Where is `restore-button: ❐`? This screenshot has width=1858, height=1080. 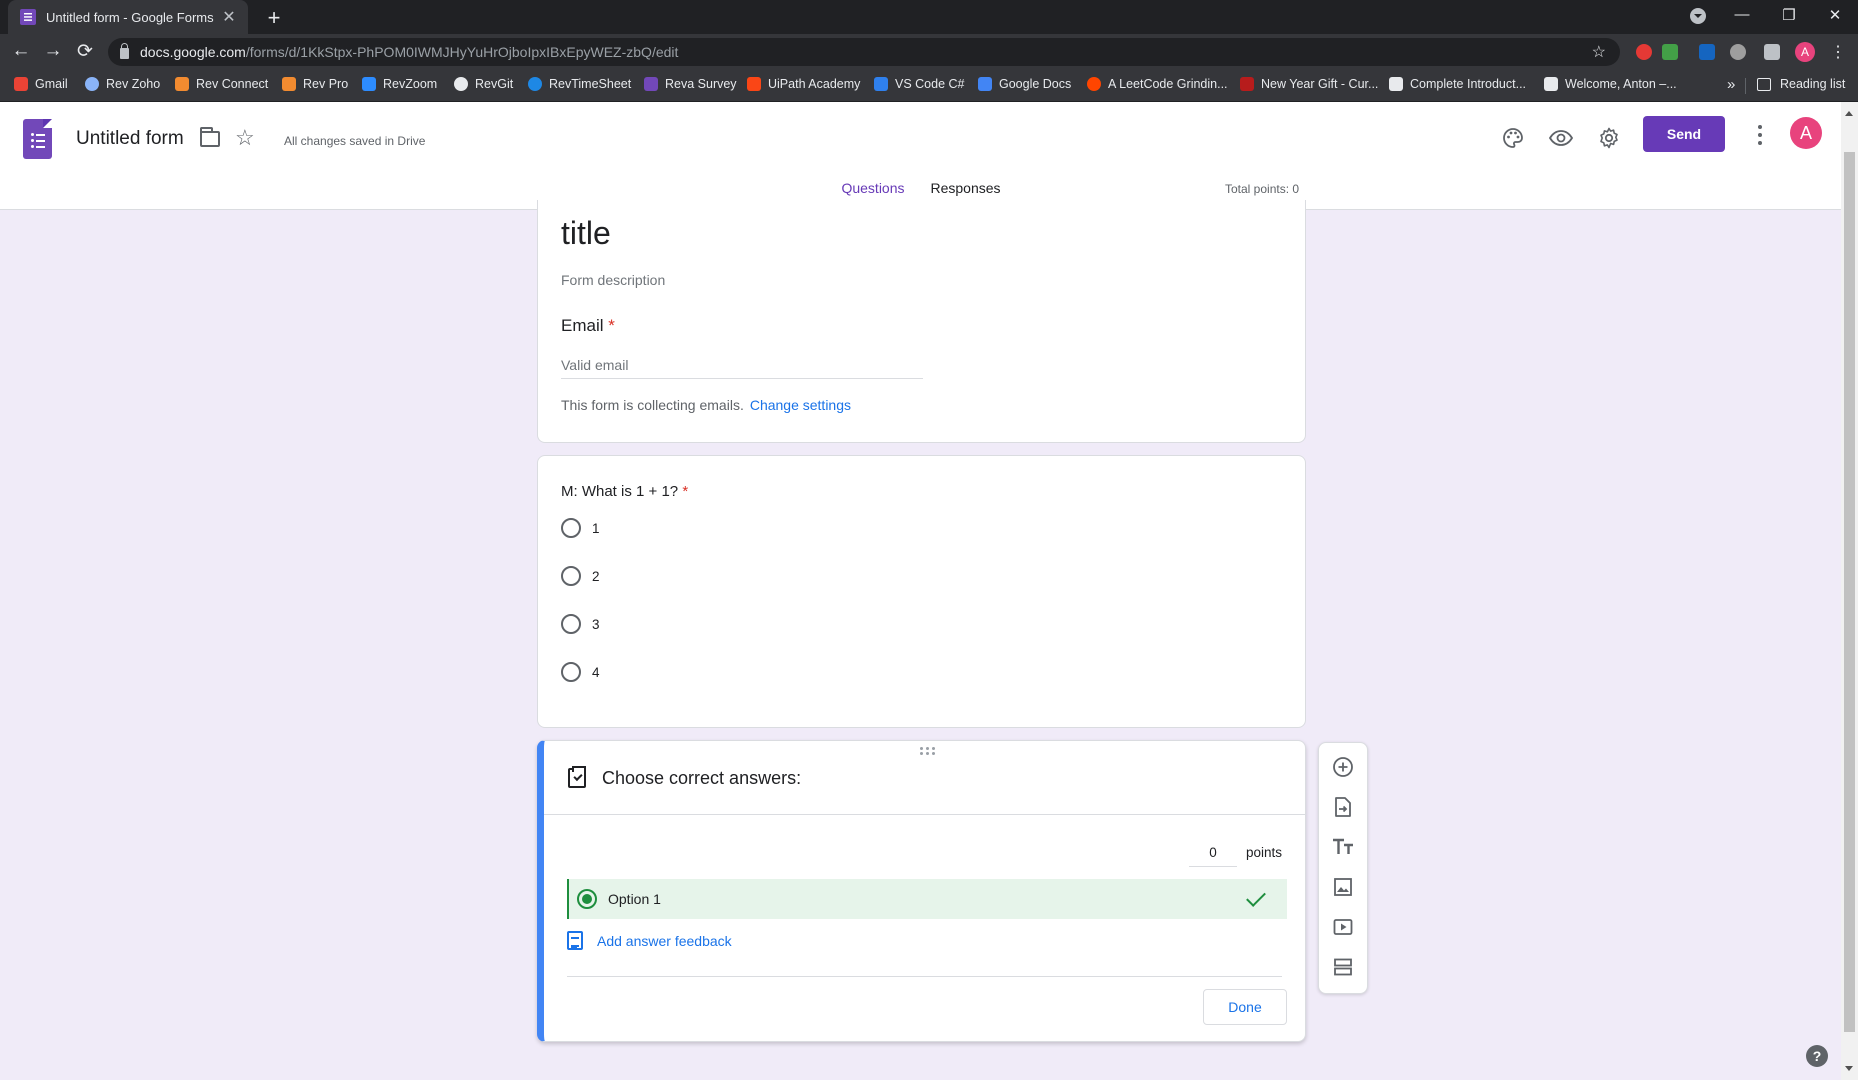 restore-button: ❐ is located at coordinates (1789, 15).